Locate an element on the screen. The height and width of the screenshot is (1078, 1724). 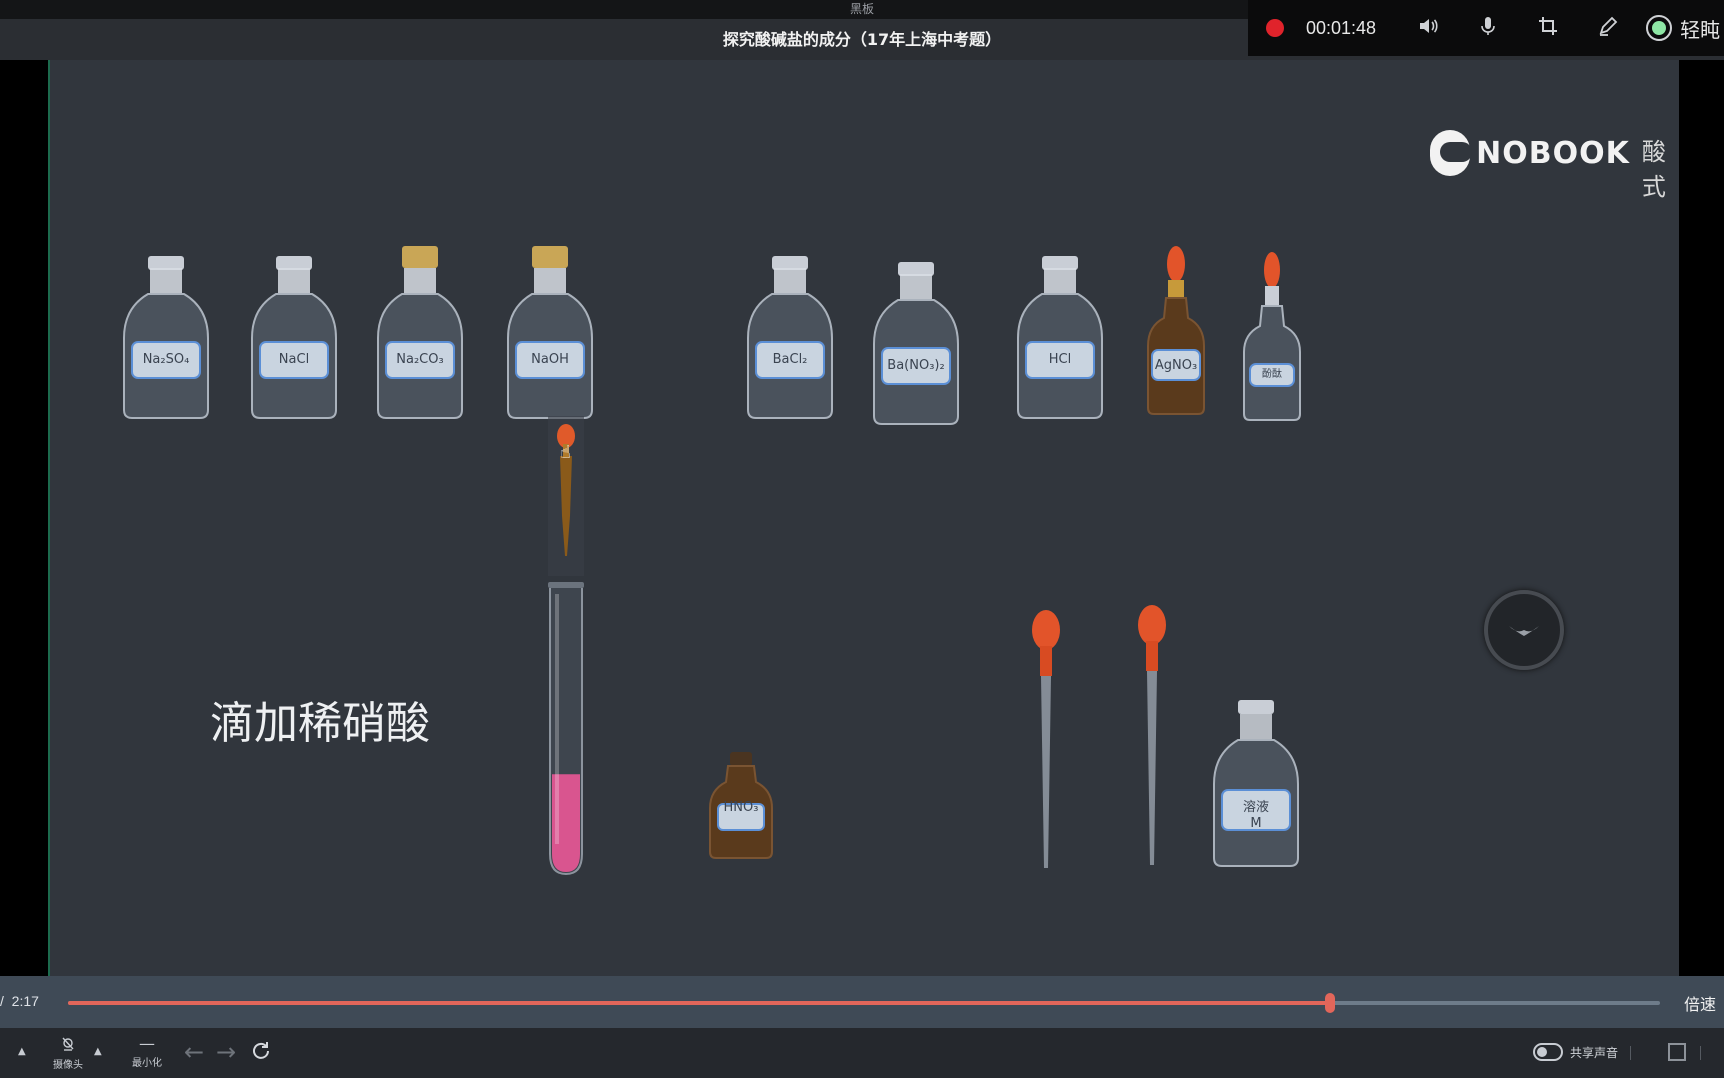
progress-handle is located at coordinates (1330, 1003).